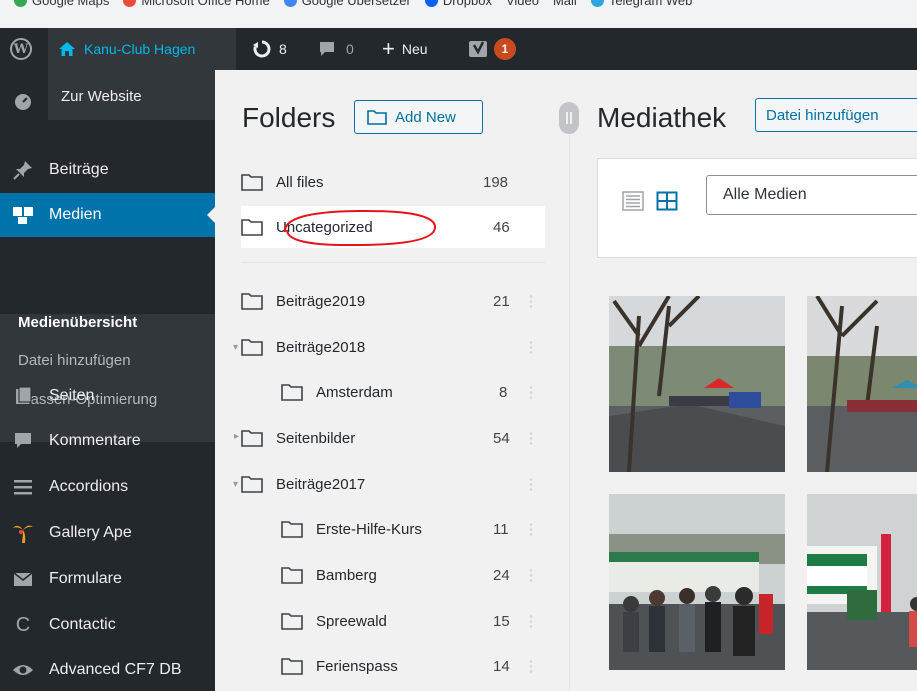 This screenshot has width=917, height=691. What do you see at coordinates (142, 49) in the screenshot?
I see `site-name-menu: Kanu-Club Hagen` at bounding box center [142, 49].